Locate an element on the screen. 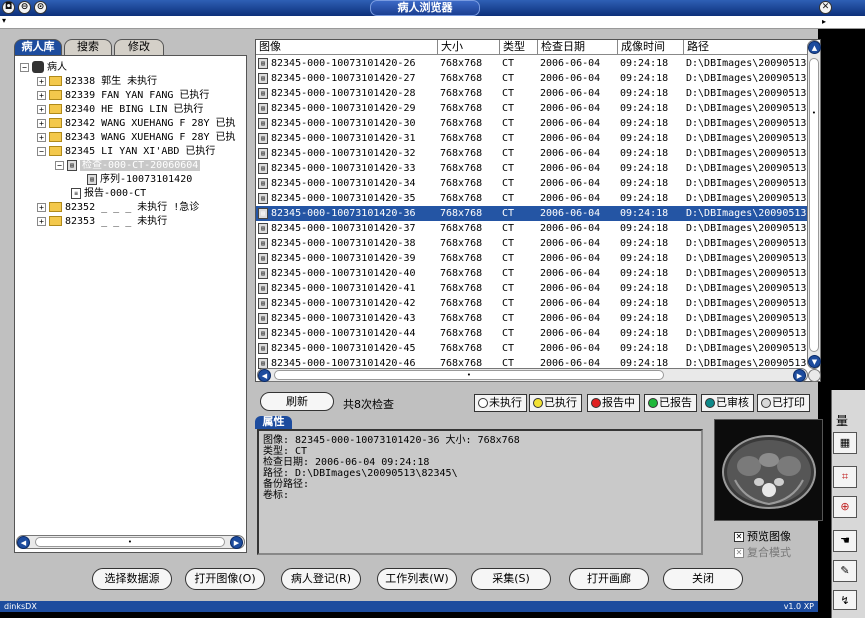  tree-series: ▤ 序列-10073101420 is located at coordinates (139, 180).